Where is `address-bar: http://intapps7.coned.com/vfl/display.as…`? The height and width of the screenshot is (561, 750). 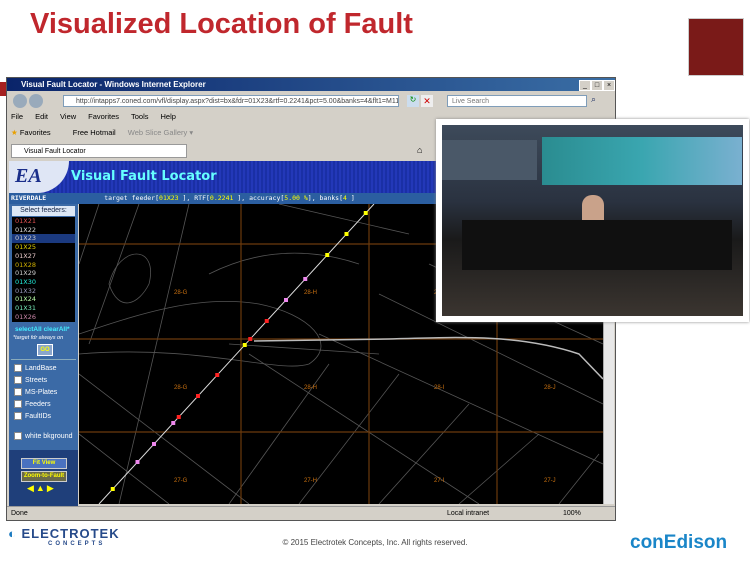
address-bar: http://intapps7.coned.com/vfl/display.as… is located at coordinates (231, 101).